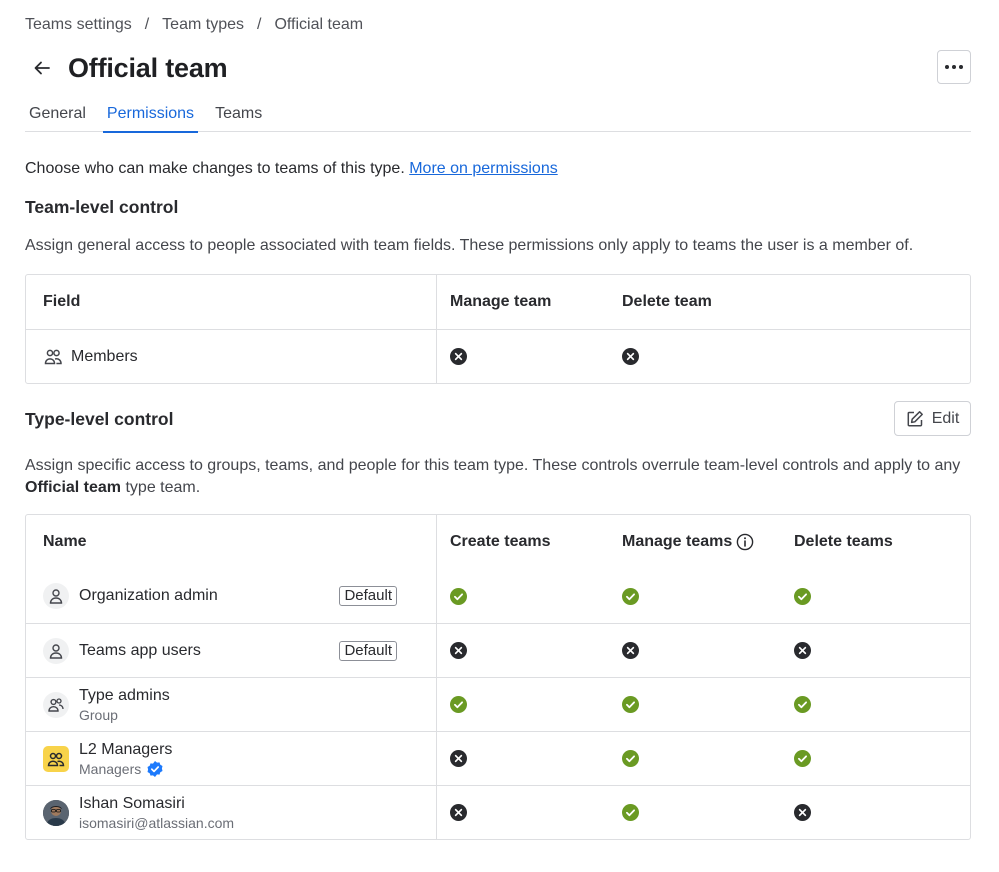  I want to click on row-subtitle: Managers, so click(125, 769).